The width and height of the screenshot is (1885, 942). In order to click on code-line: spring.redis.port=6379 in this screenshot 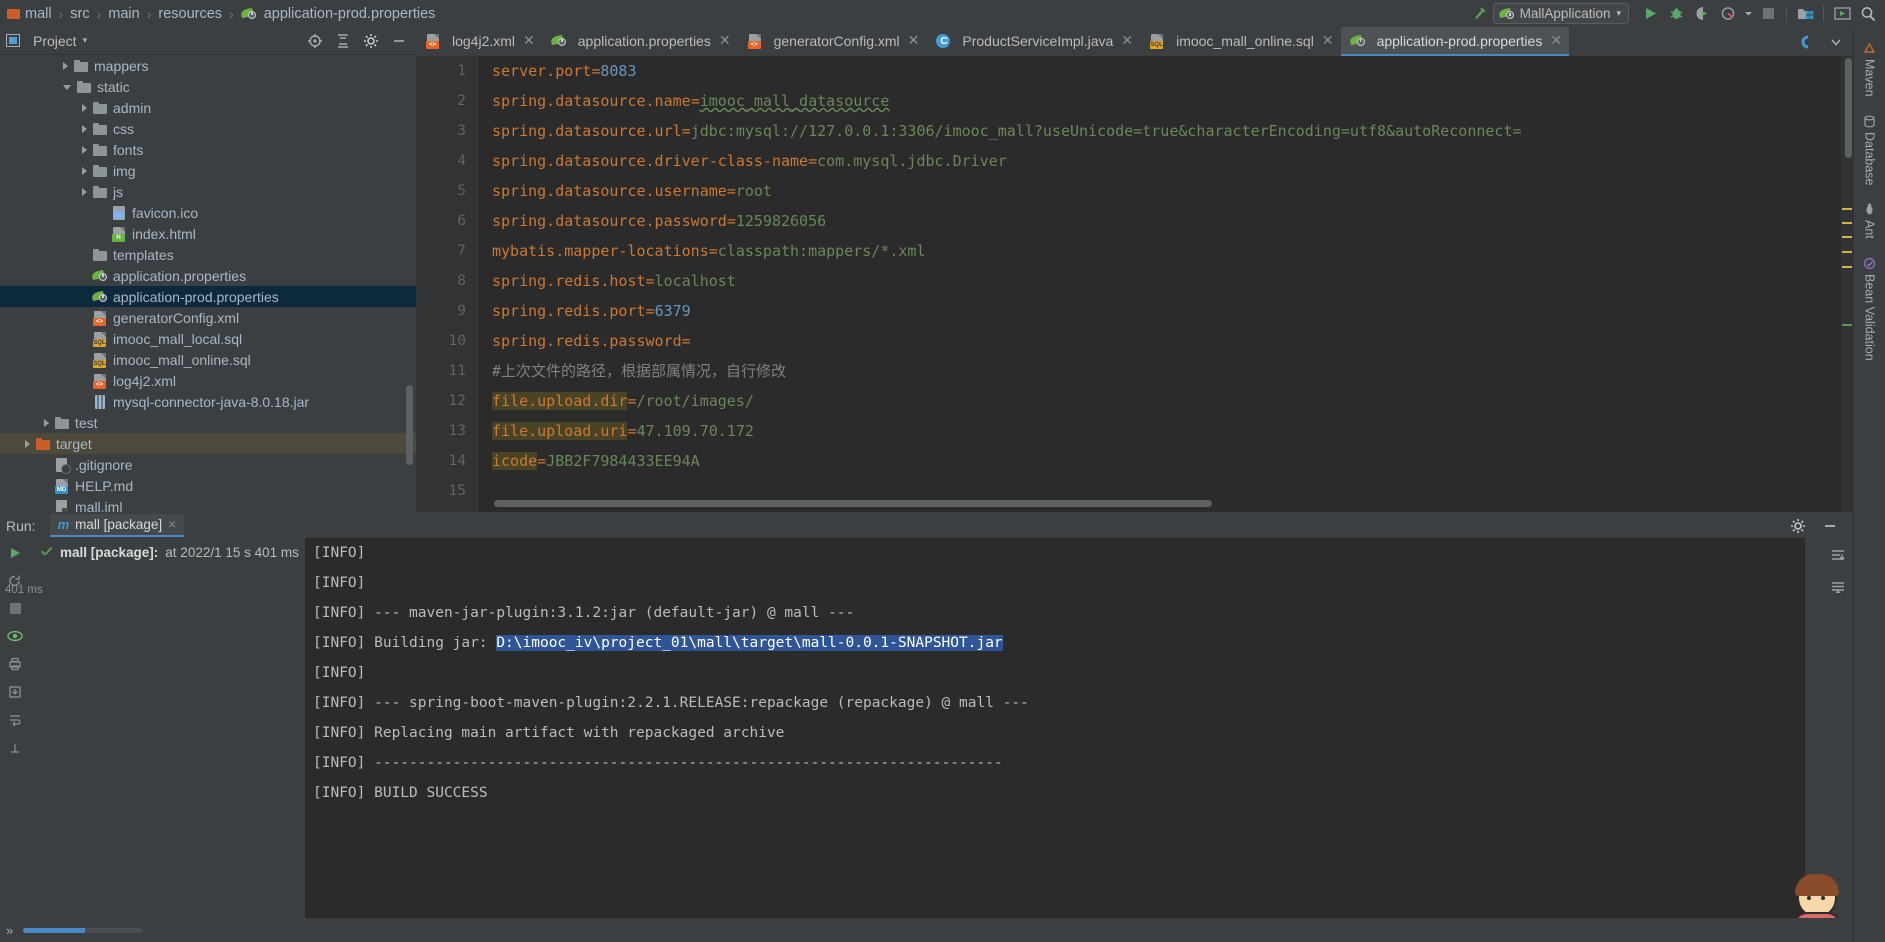, I will do `click(1165, 311)`.